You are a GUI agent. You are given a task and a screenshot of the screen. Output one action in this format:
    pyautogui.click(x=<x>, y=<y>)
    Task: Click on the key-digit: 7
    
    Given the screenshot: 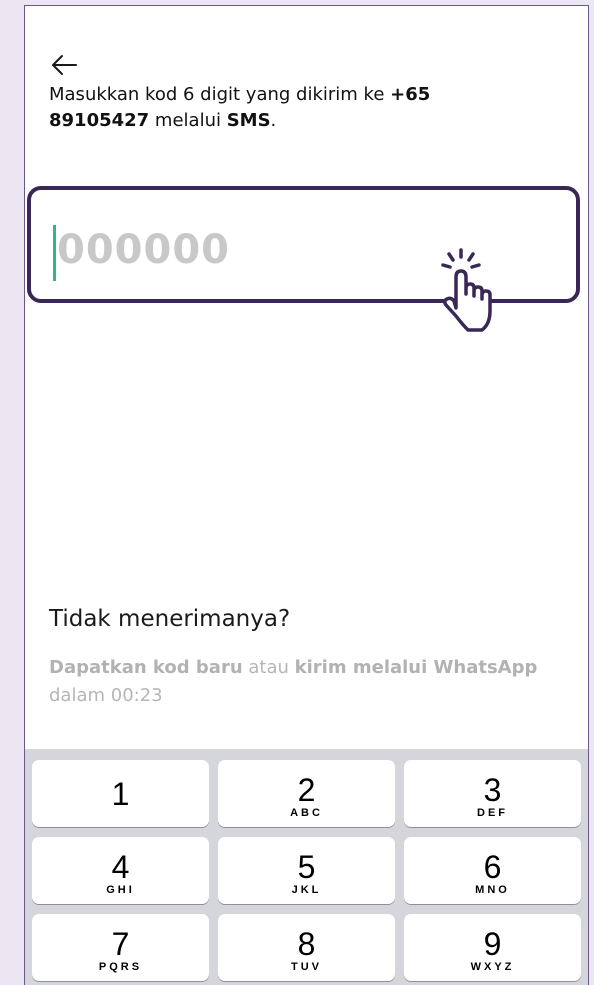 What is the action you would take?
    pyautogui.click(x=120, y=944)
    